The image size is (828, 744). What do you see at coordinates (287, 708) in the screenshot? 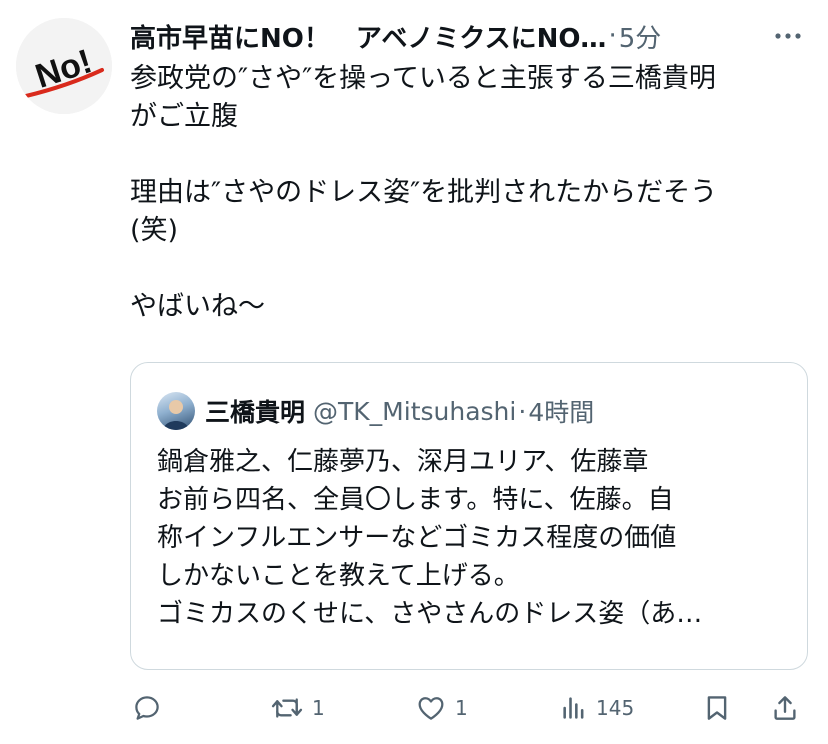
I see `repost-icon` at bounding box center [287, 708].